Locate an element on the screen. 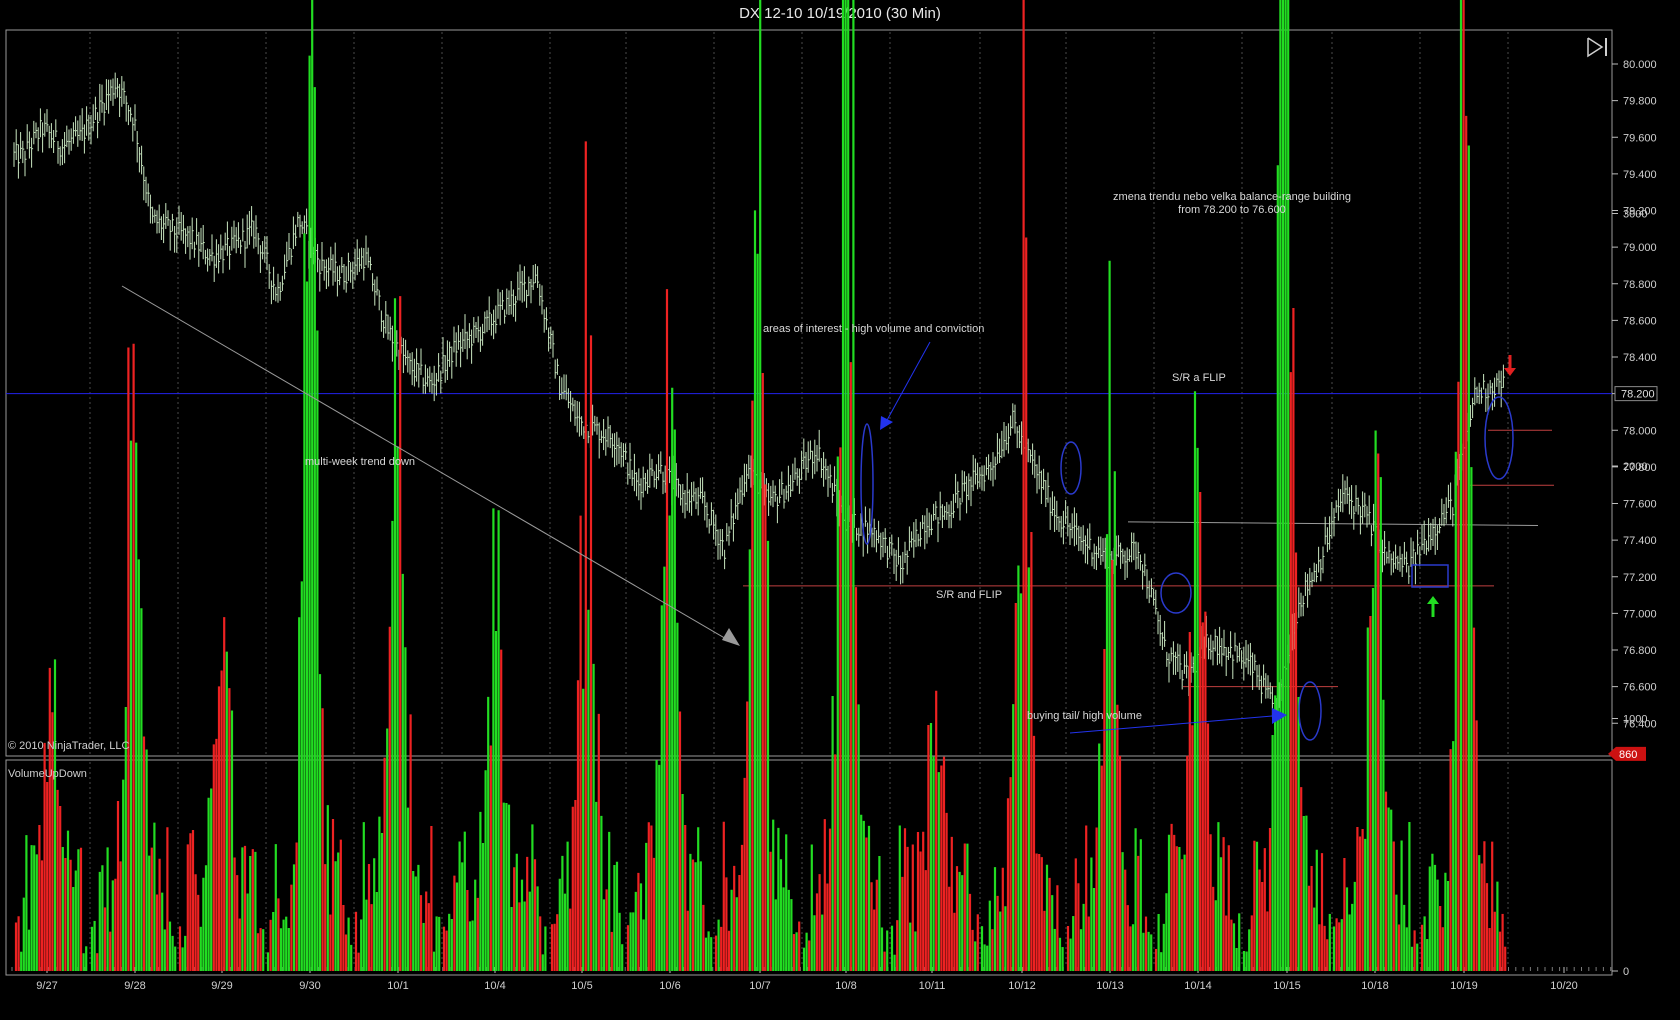  green-up-arrow-head is located at coordinates (1433, 600).